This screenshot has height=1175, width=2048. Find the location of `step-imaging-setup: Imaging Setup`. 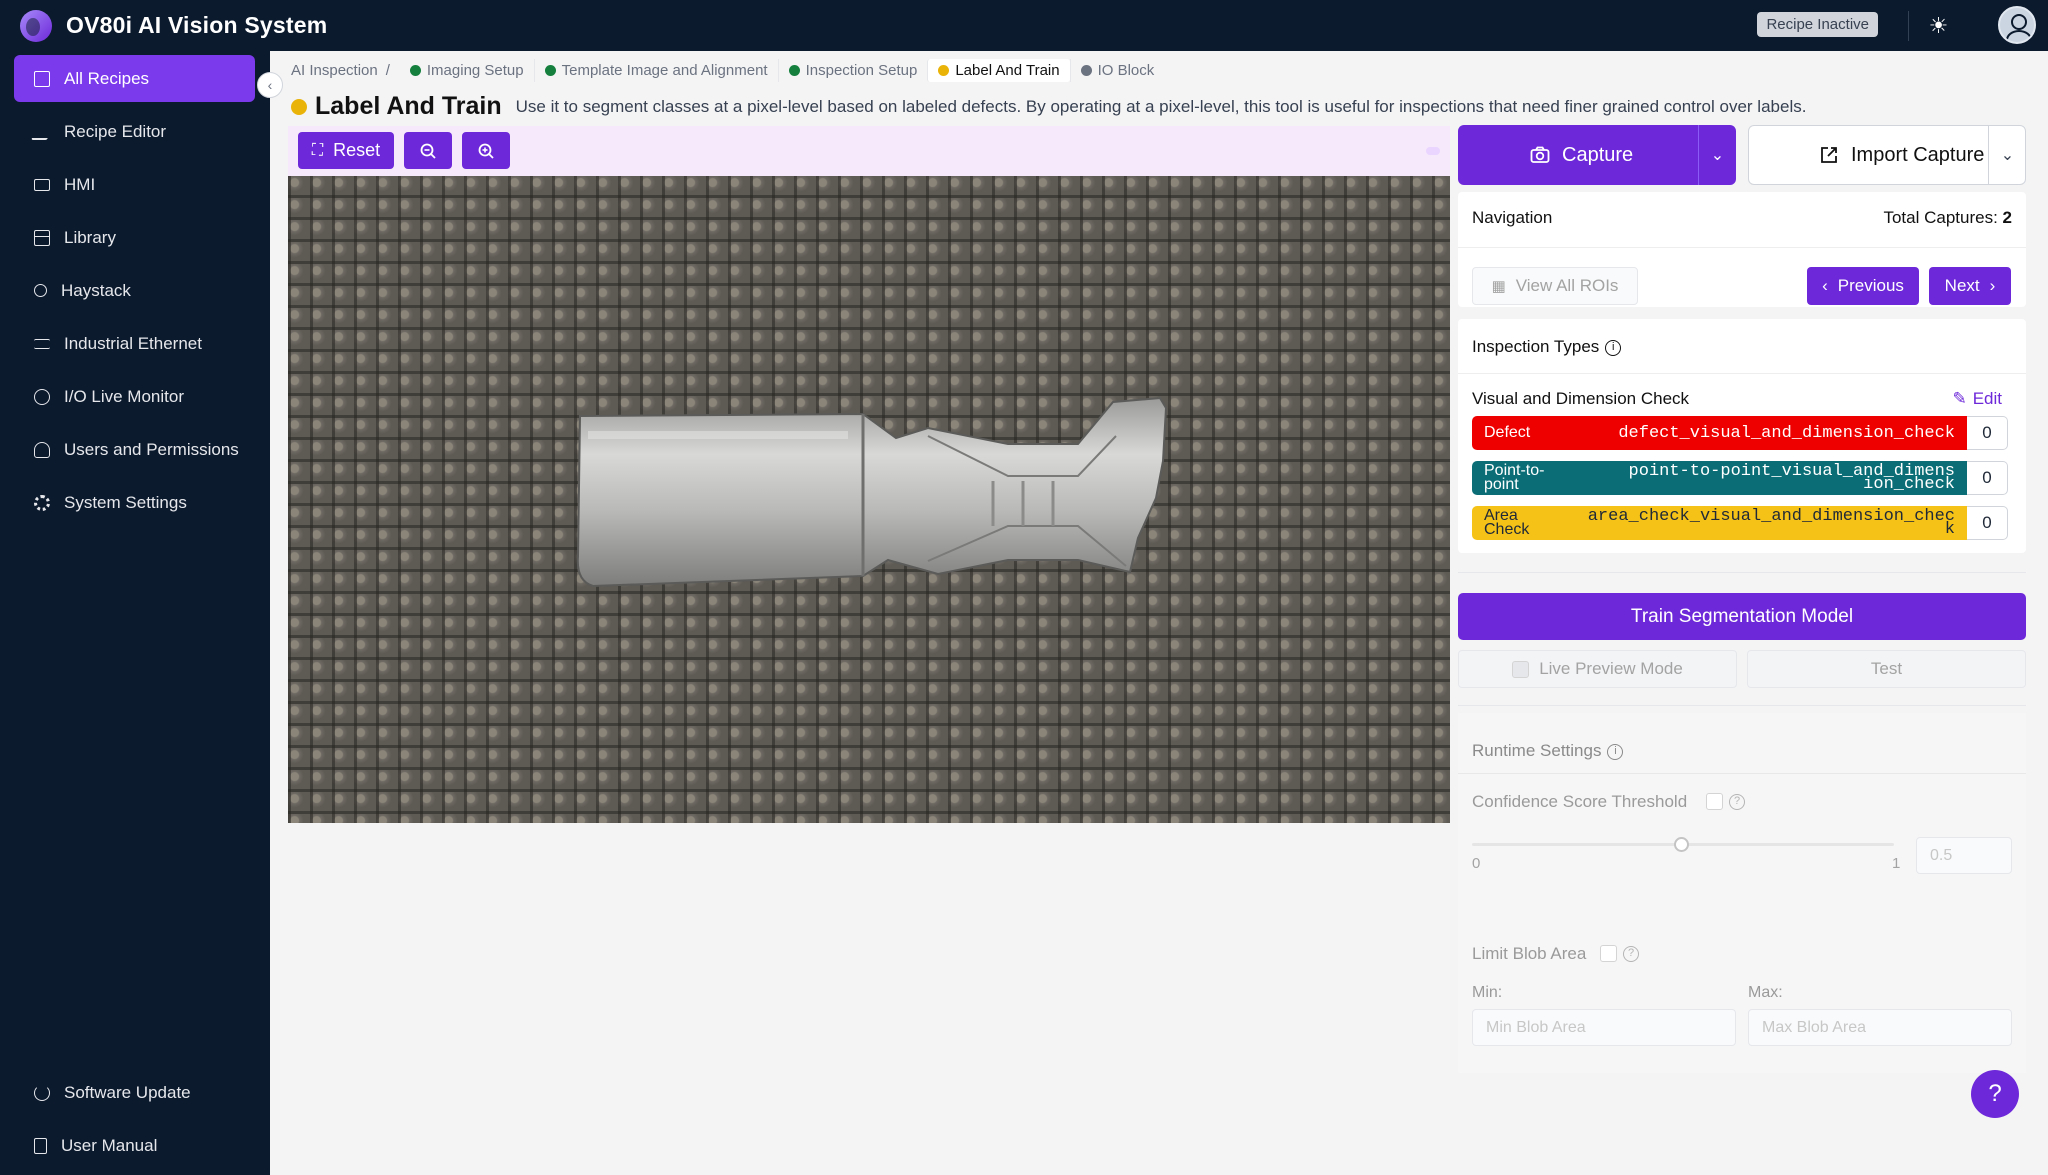

step-imaging-setup: Imaging Setup is located at coordinates (467, 70).